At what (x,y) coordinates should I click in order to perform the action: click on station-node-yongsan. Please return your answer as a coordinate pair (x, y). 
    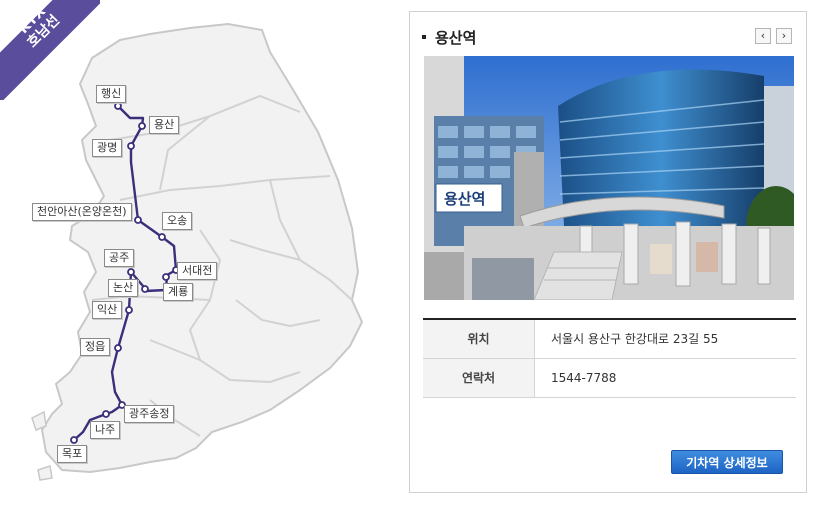
    Looking at the image, I should click on (142, 126).